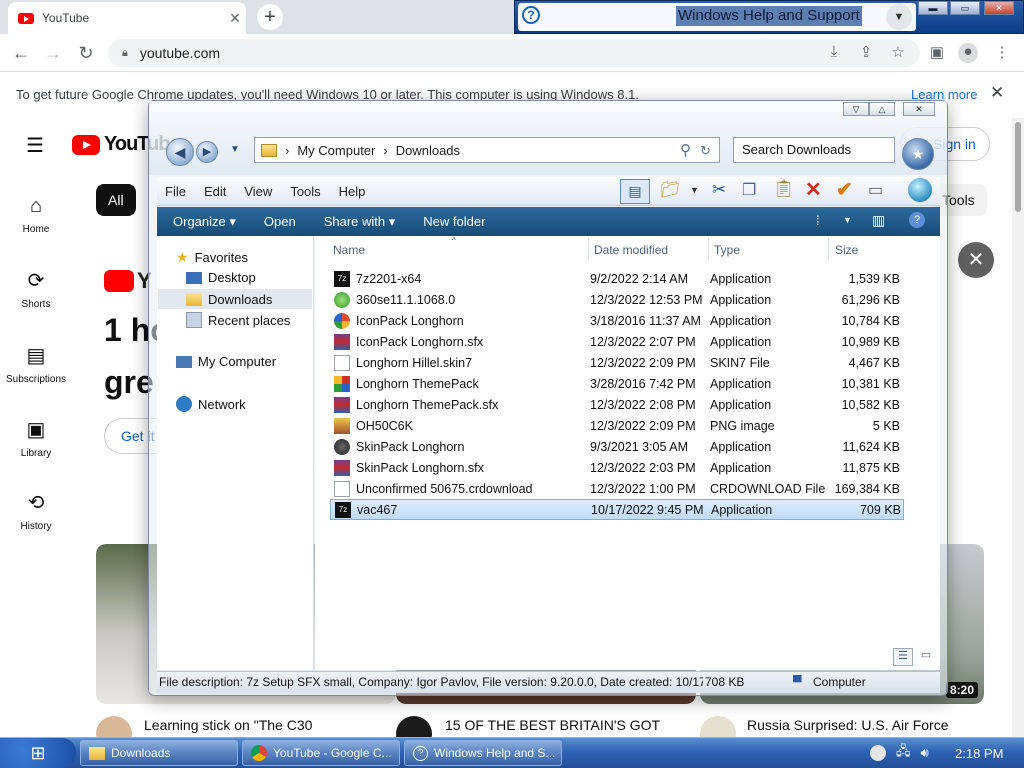  I want to click on page-scrollbar, so click(1018, 427).